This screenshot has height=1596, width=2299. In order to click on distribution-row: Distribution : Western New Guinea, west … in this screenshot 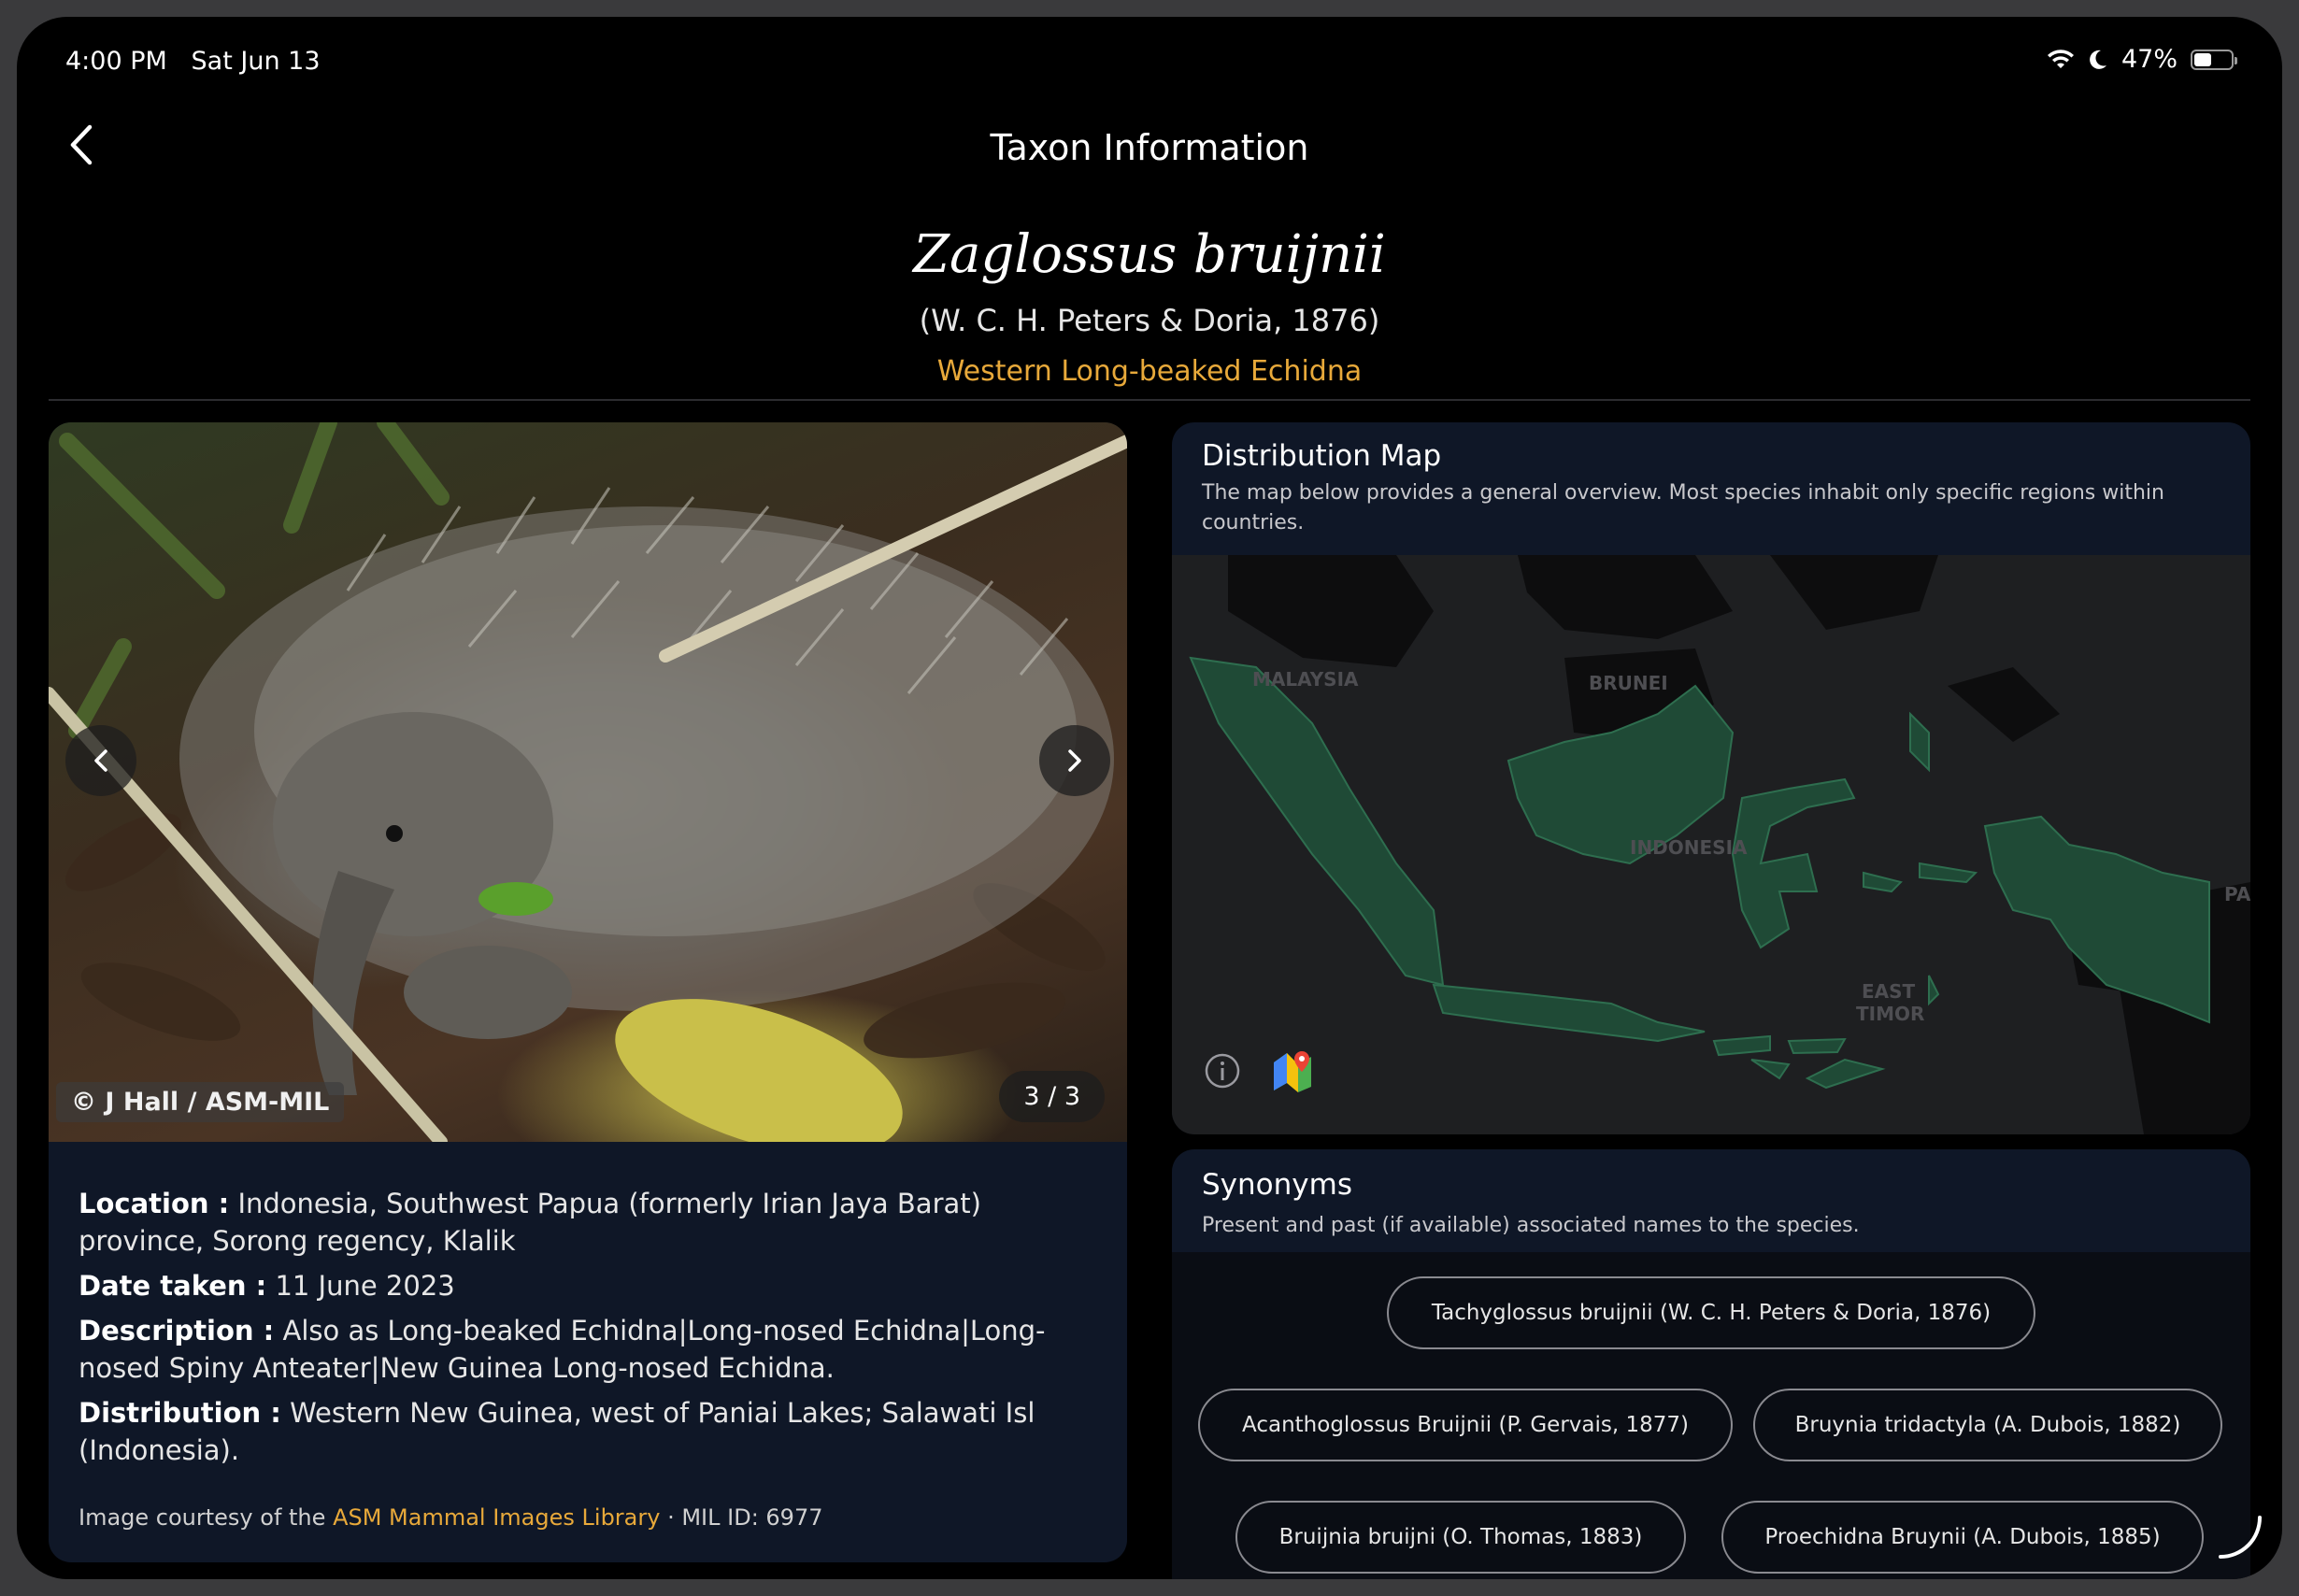, I will do `click(588, 1431)`.